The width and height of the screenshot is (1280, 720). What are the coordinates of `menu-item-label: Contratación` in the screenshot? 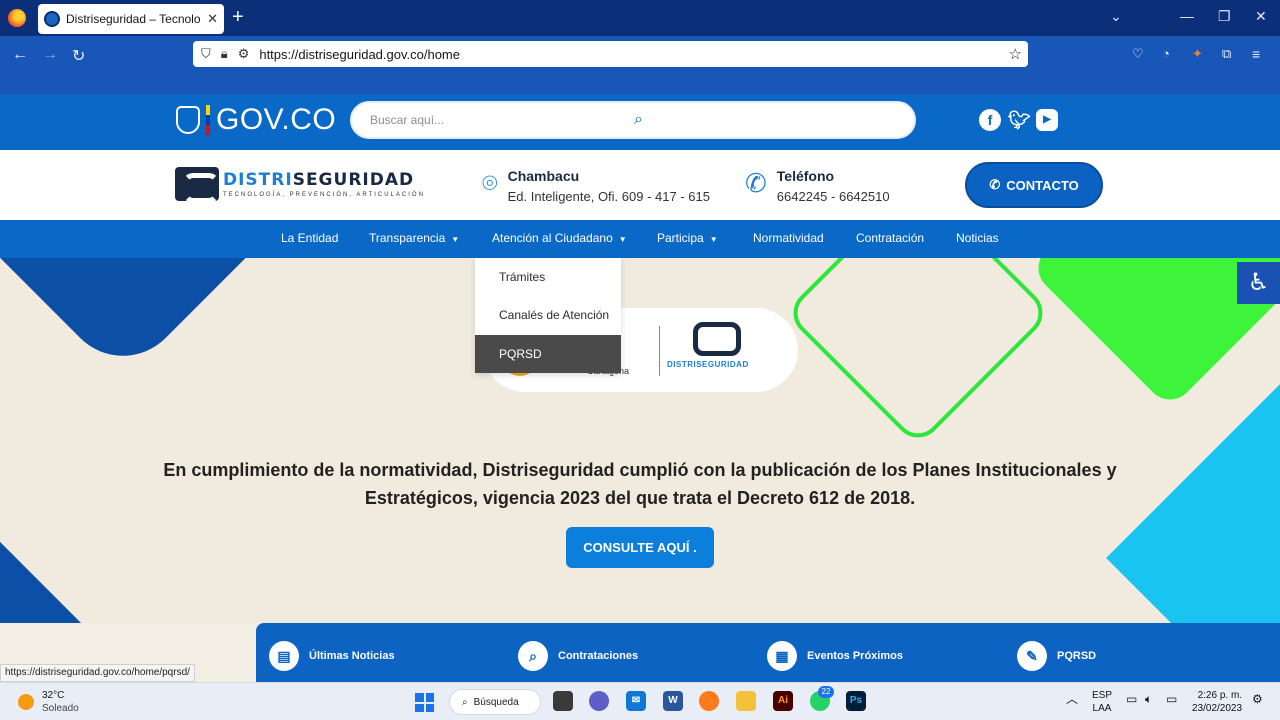 It's located at (890, 238).